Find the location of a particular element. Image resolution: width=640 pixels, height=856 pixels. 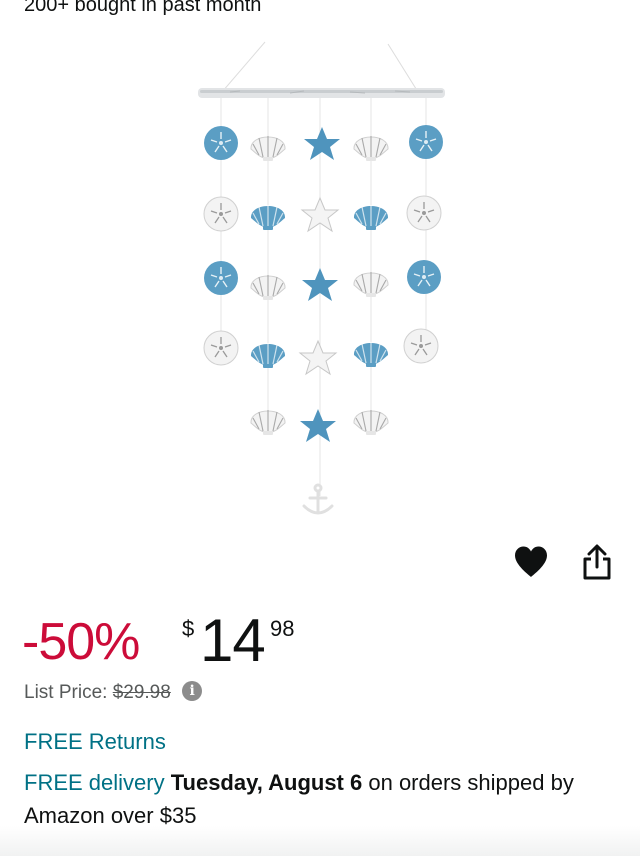

delivery-date: Tuesday, August 6 is located at coordinates (266, 782).